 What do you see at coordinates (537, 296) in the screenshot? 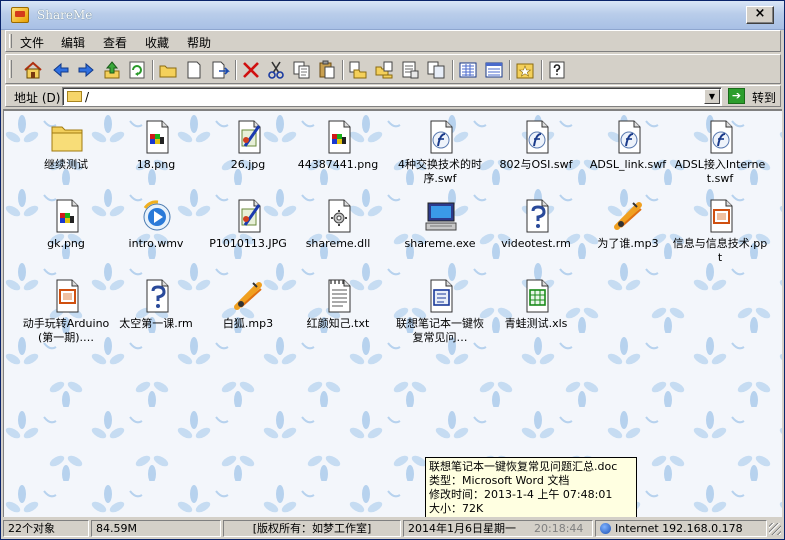
I see `xls-file-icon` at bounding box center [537, 296].